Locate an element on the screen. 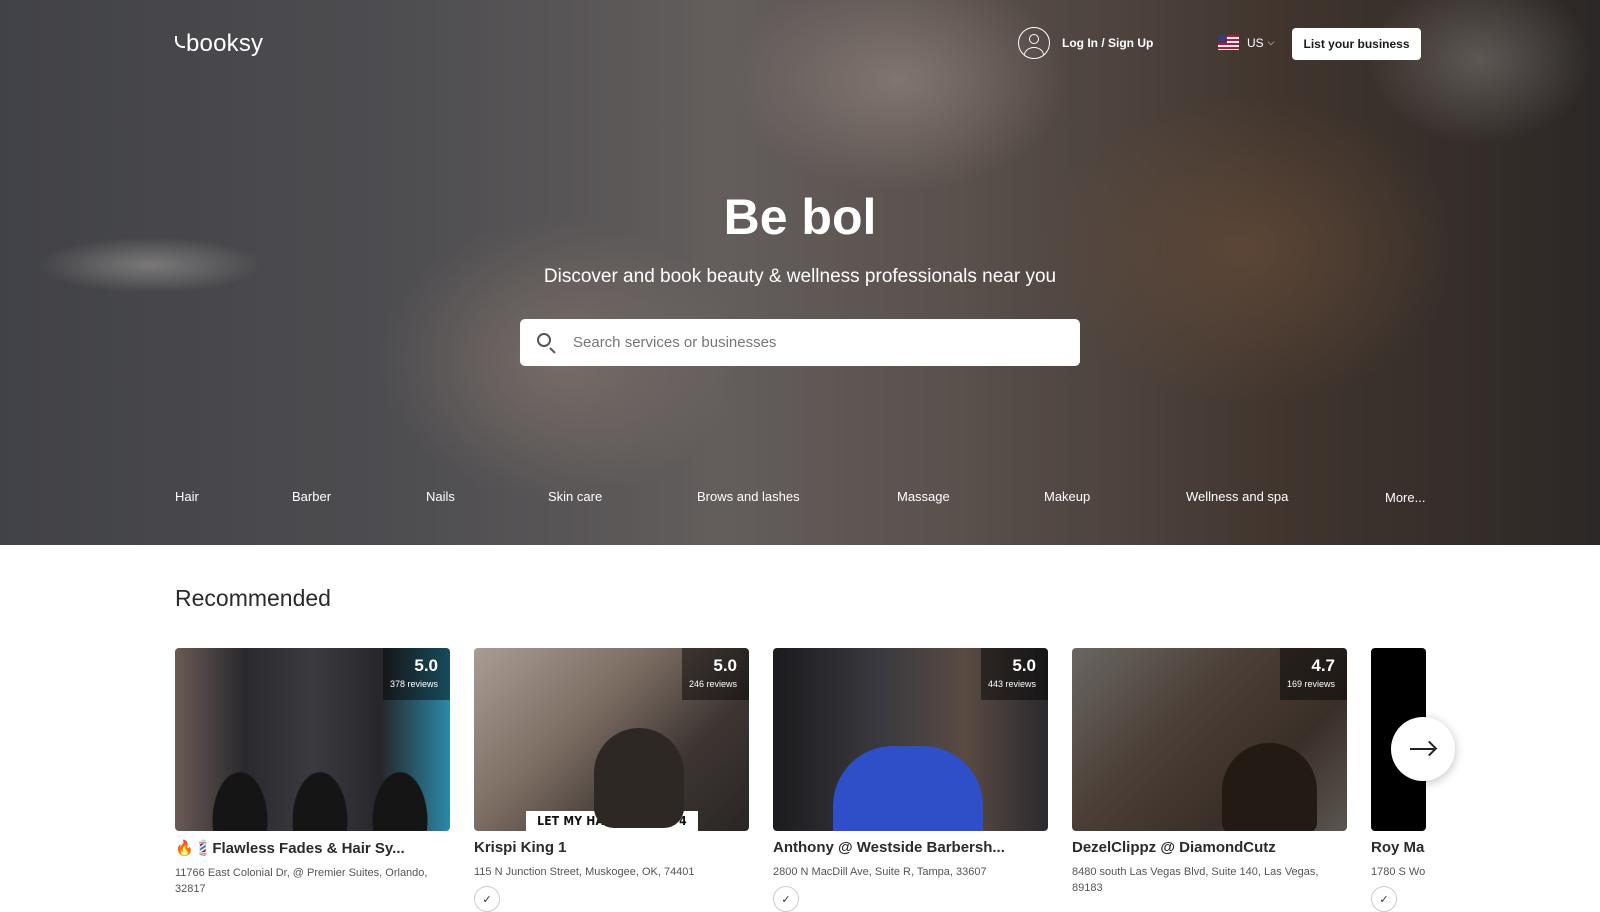  locale-label: US is located at coordinates (1255, 42).